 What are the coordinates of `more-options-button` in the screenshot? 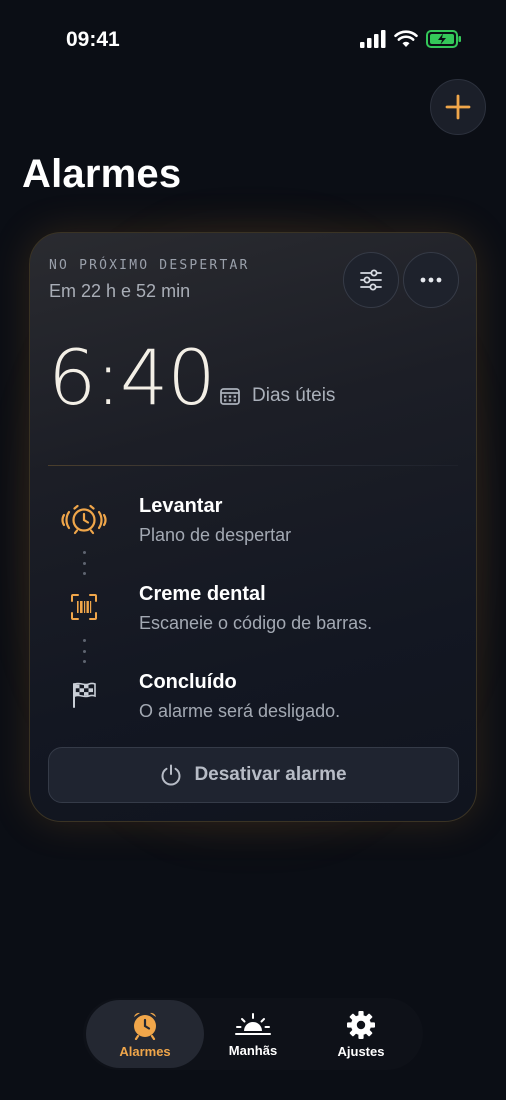 It's located at (431, 280).